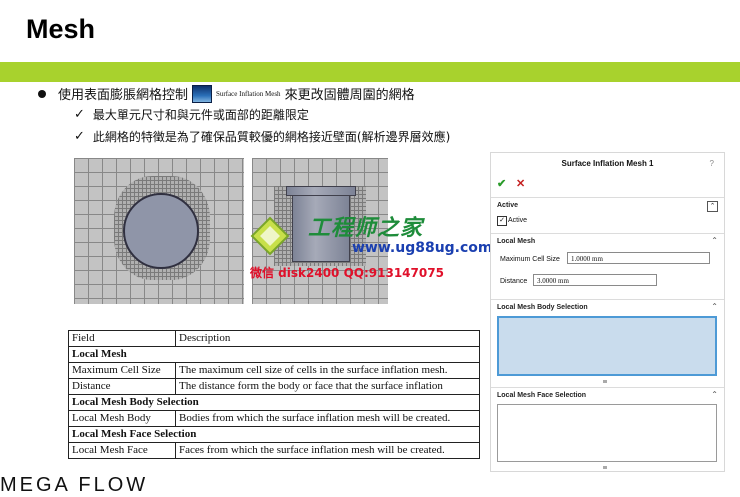  What do you see at coordinates (61, 29) in the screenshot?
I see `slide-title: Mesh` at bounding box center [61, 29].